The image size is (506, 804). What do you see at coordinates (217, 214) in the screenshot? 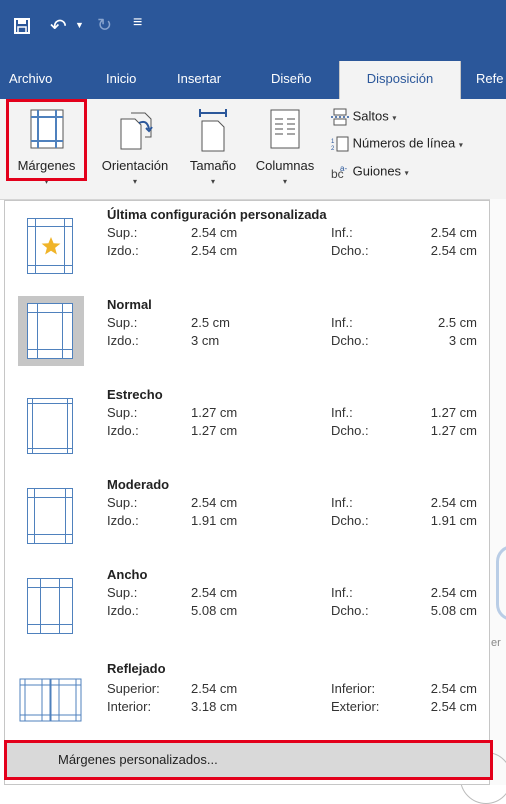
I see `option-title: Última configuración personalizada` at bounding box center [217, 214].